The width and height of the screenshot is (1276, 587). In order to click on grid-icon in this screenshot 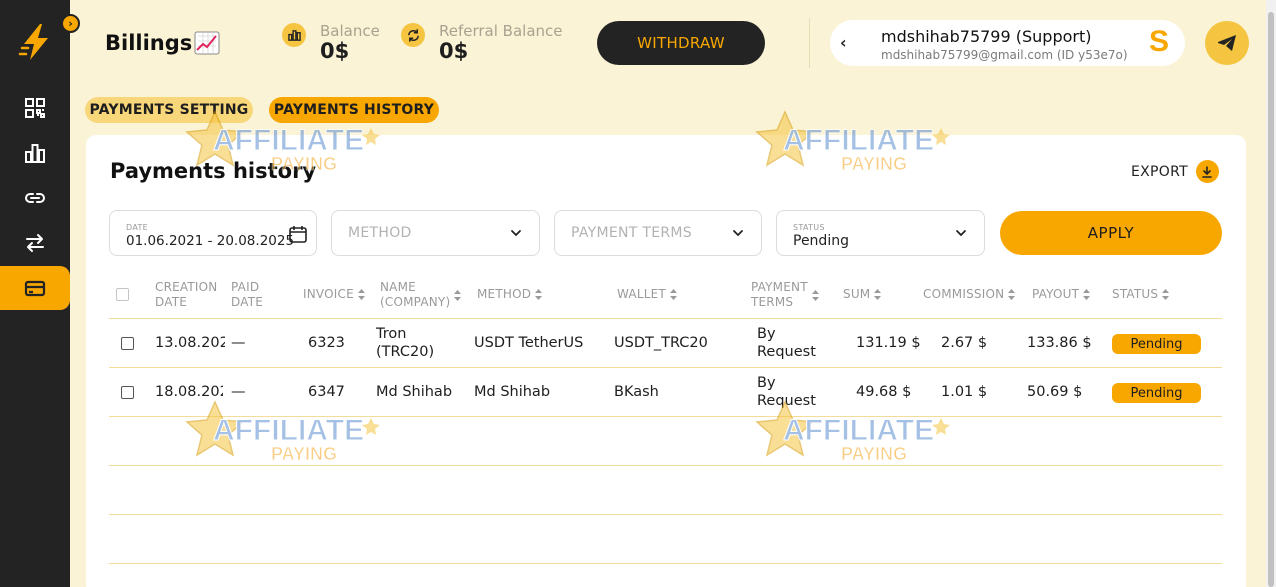, I will do `click(35, 108)`.